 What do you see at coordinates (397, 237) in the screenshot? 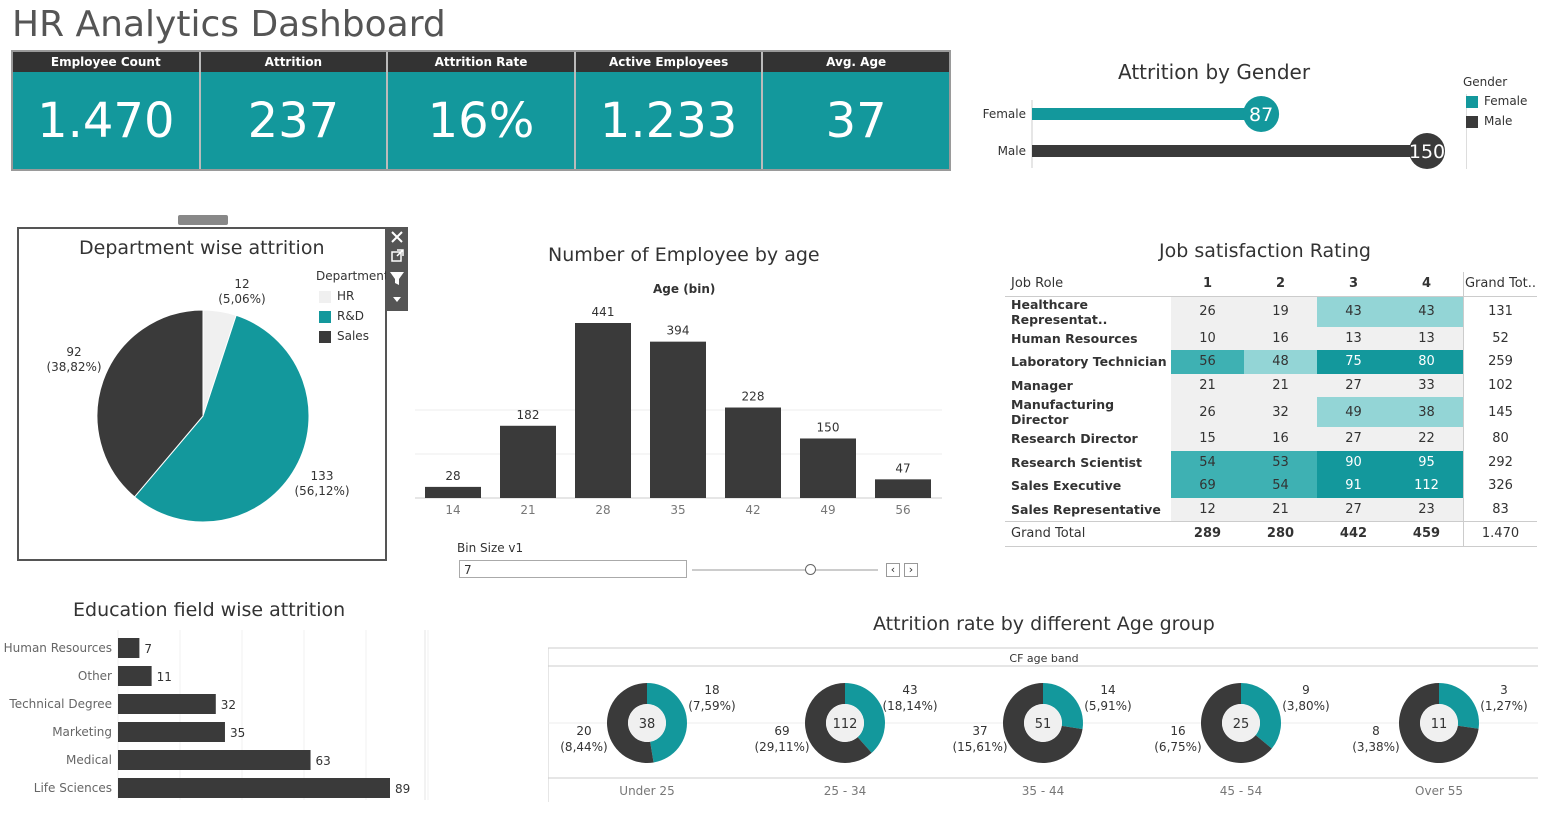
I see `close-icon` at bounding box center [397, 237].